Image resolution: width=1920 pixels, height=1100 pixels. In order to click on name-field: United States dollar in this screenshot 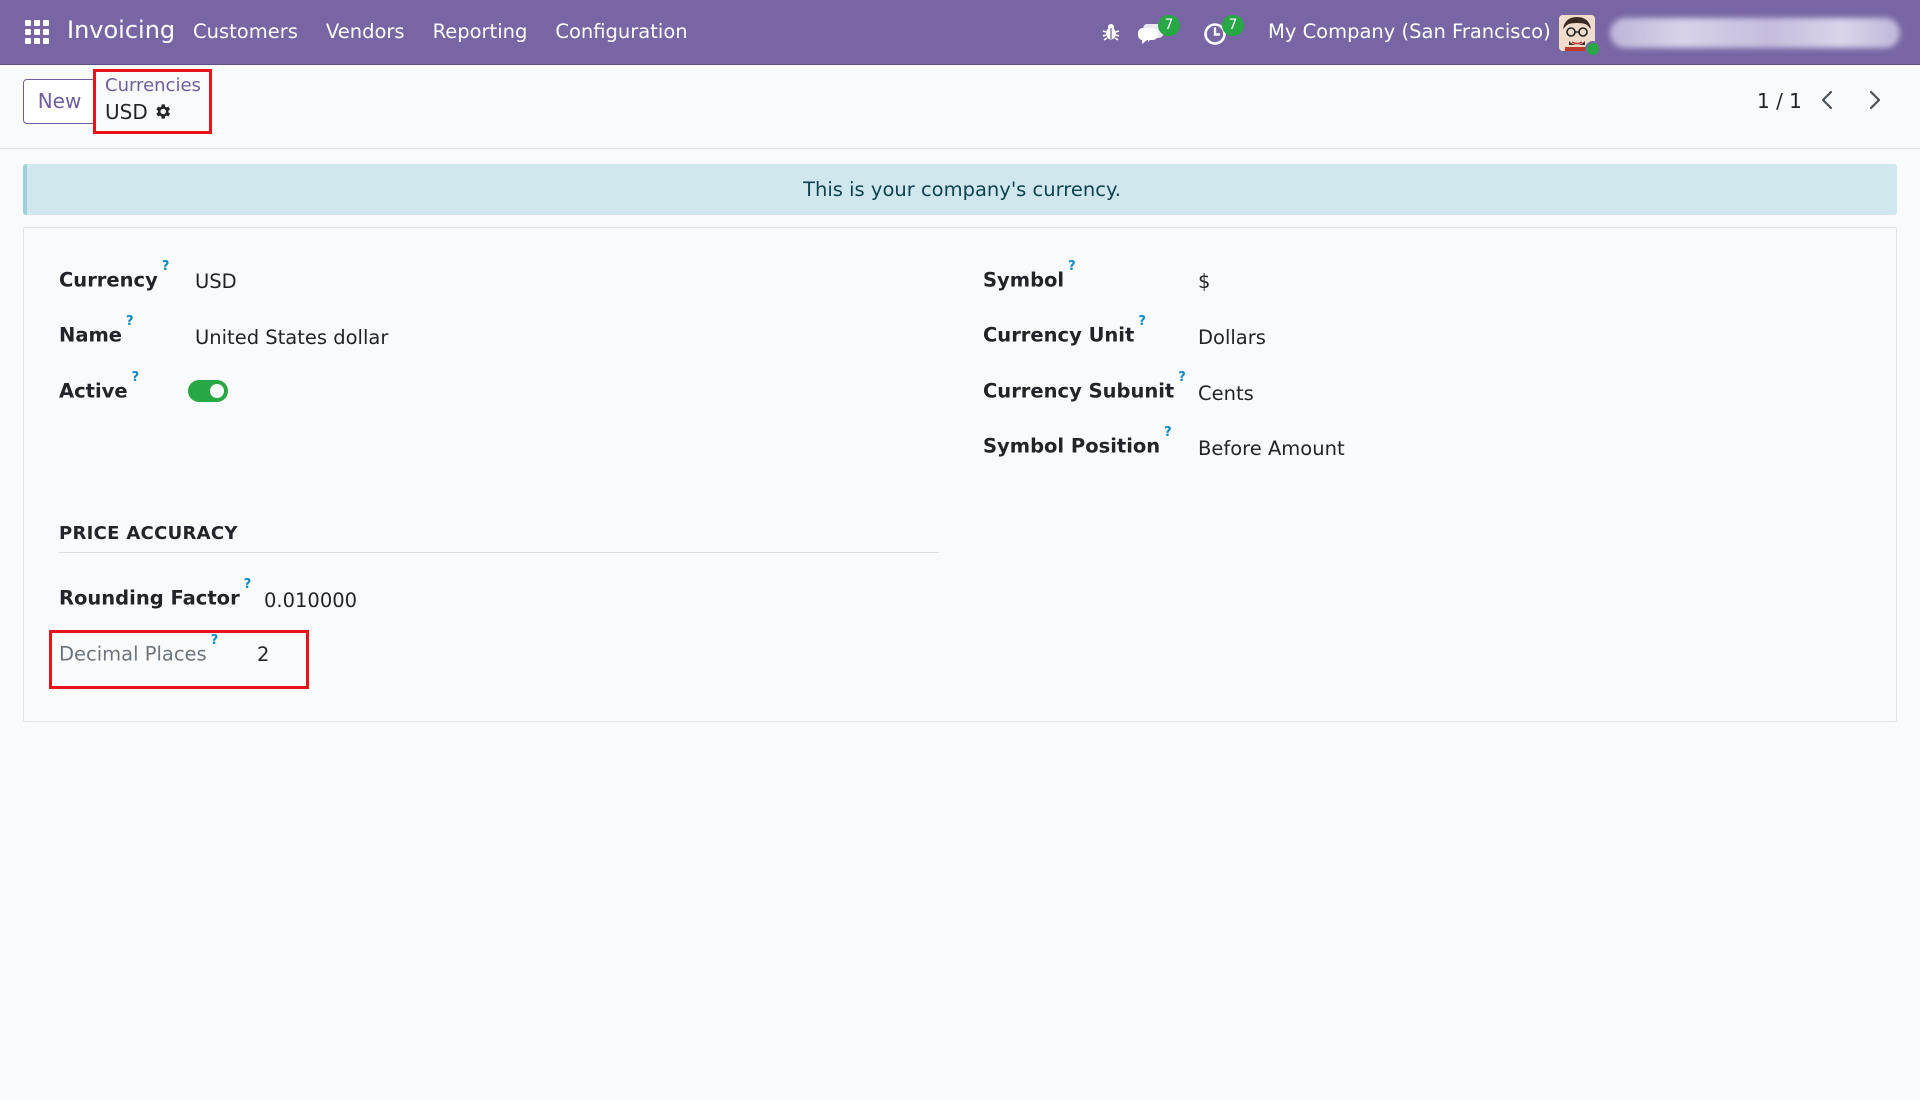, I will do `click(291, 337)`.